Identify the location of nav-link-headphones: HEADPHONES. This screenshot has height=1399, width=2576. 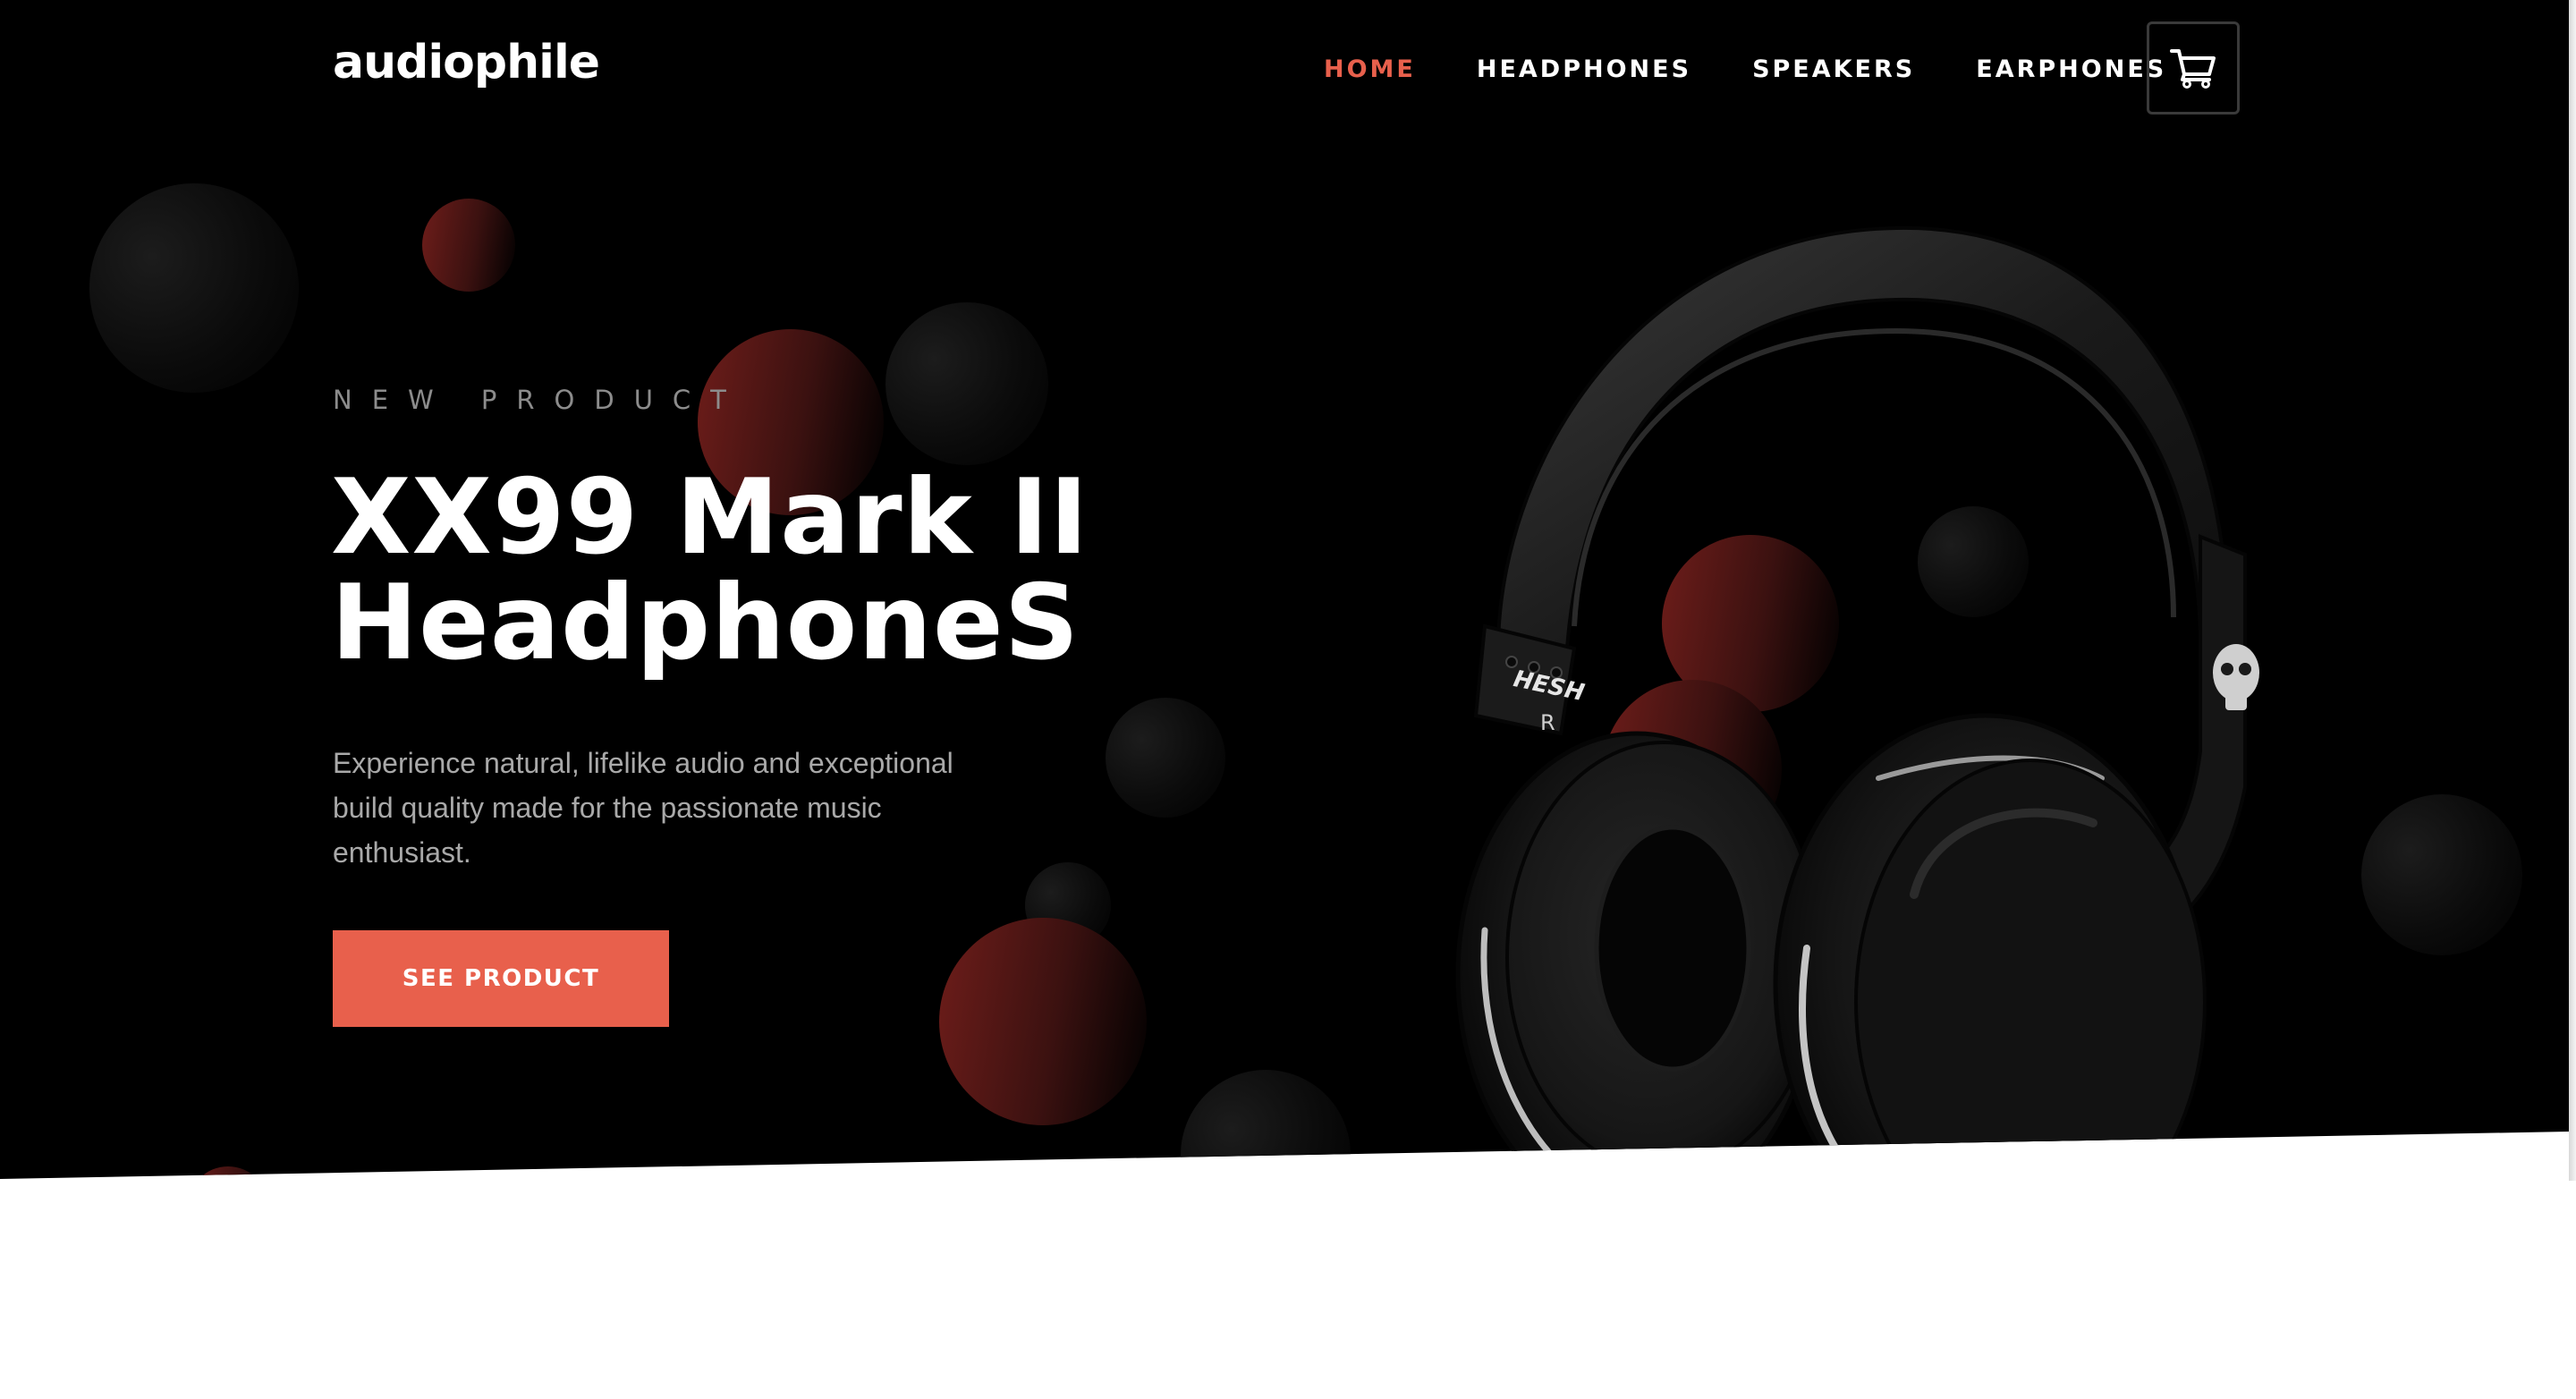
(1584, 69).